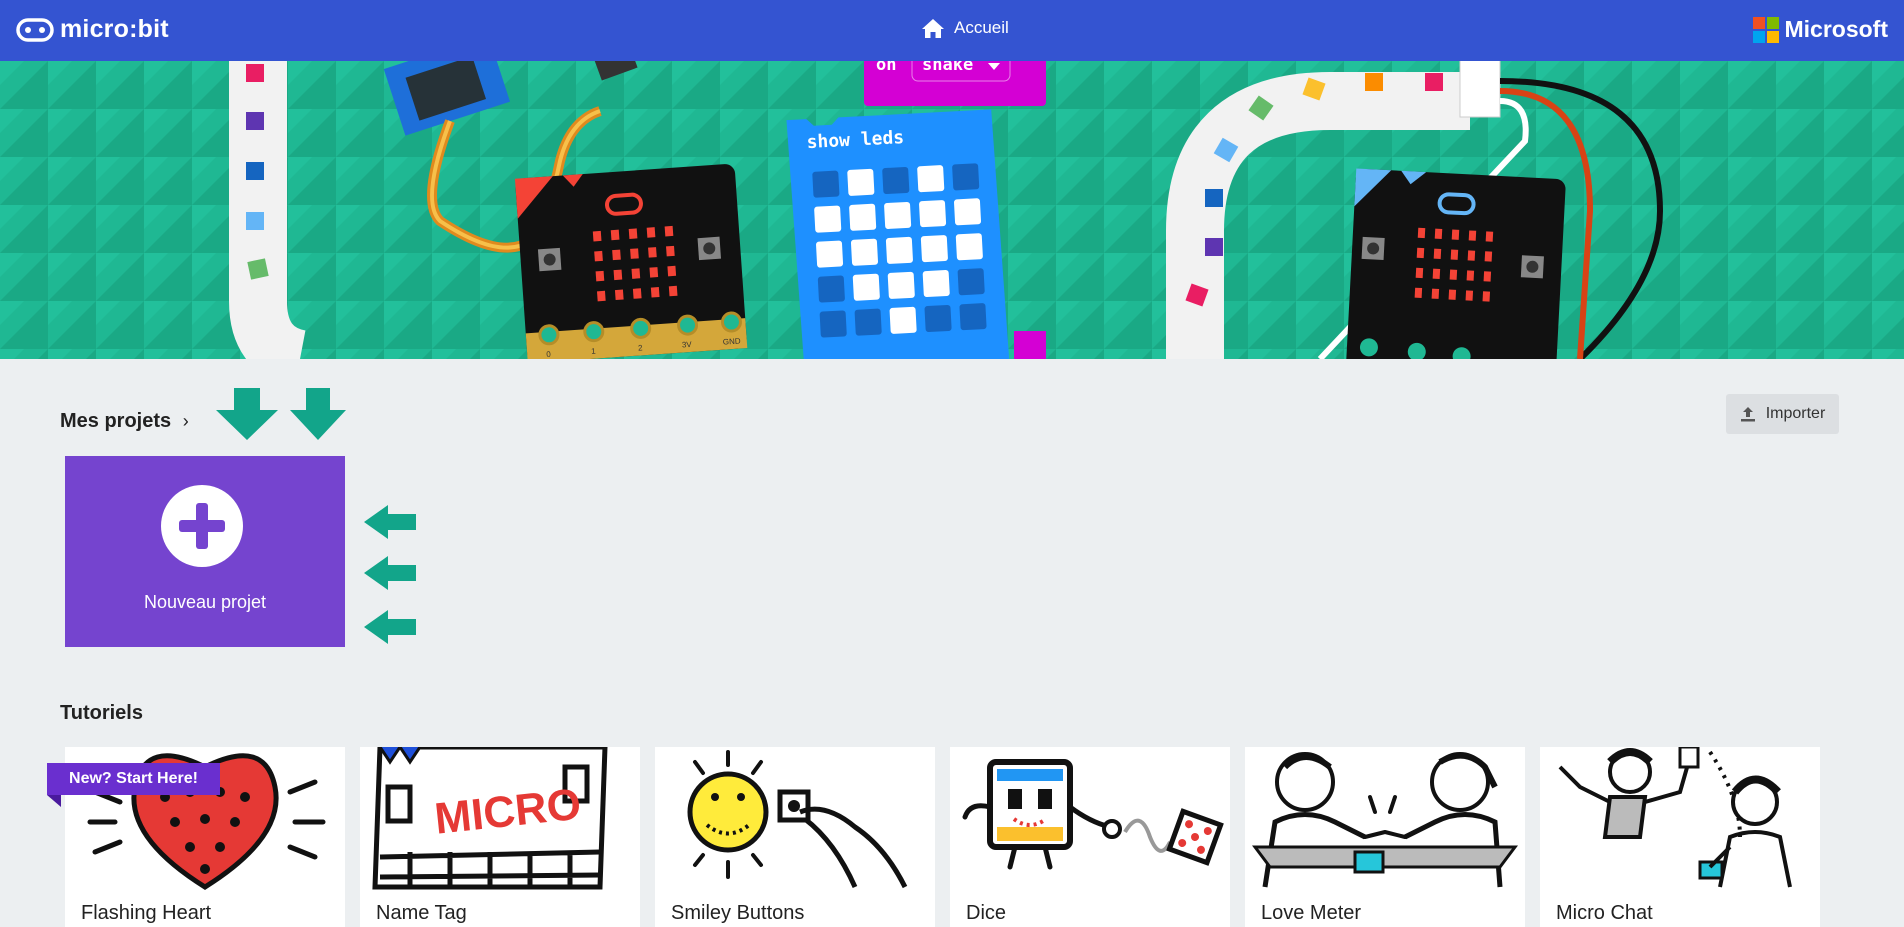 The height and width of the screenshot is (927, 1904). Describe the element at coordinates (185, 421) in the screenshot. I see `chevron-right-icon: ›` at that location.